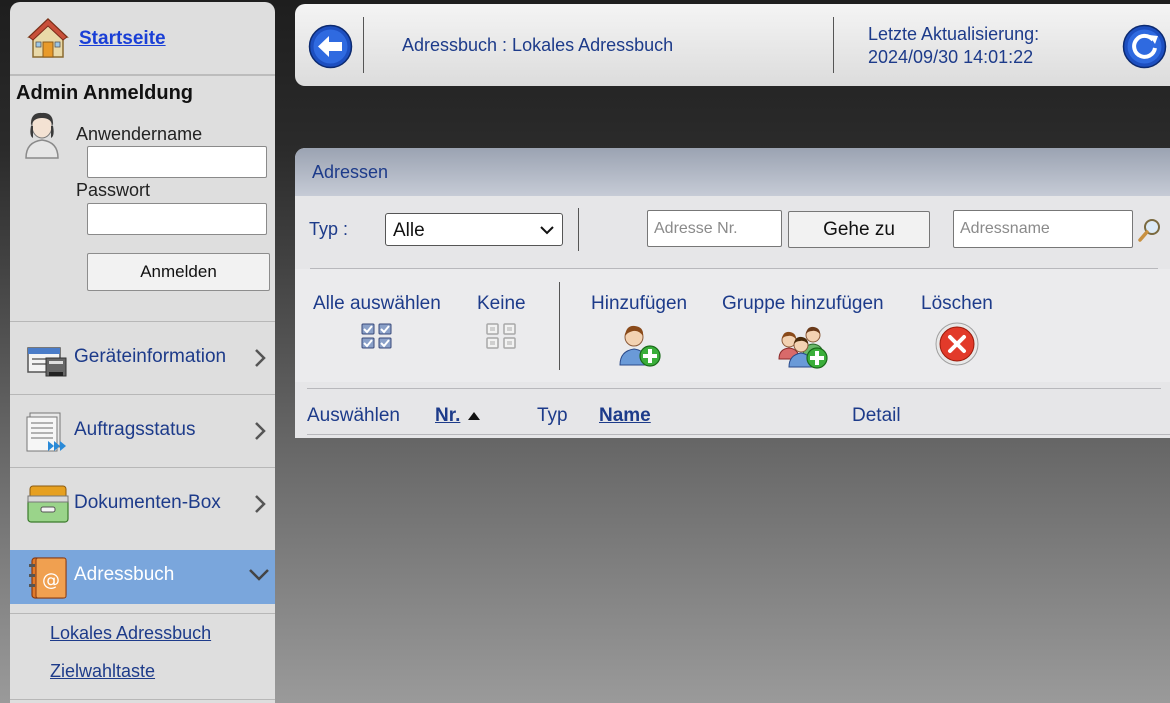 Image resolution: width=1170 pixels, height=703 pixels. Describe the element at coordinates (957, 303) in the screenshot. I see `delete-label: Löschen` at that location.